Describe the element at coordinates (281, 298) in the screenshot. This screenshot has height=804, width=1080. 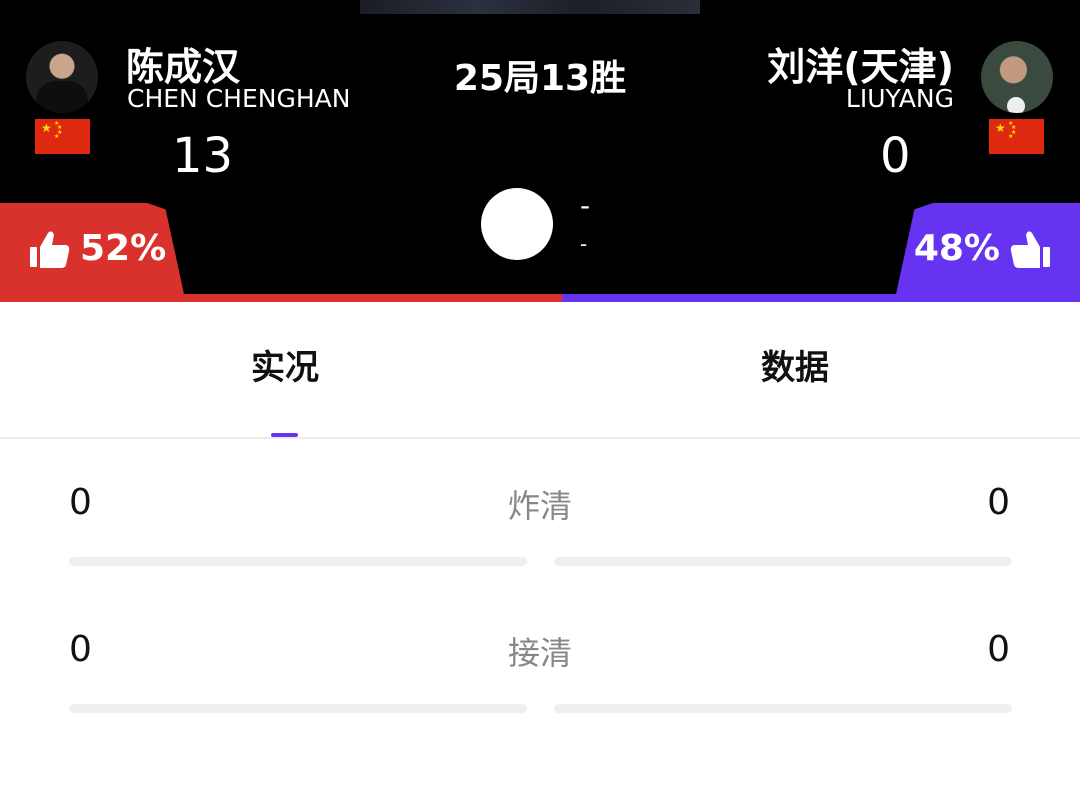
I see `left-support-bar` at that location.